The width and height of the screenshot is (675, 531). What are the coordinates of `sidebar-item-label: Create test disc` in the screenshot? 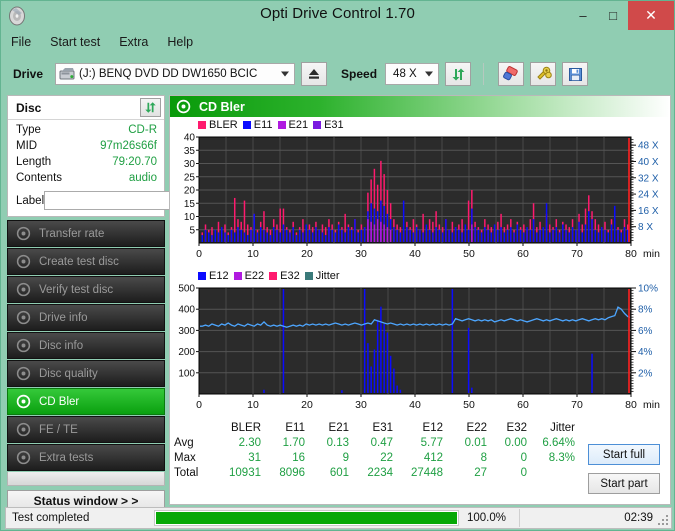 It's located at (79, 261).